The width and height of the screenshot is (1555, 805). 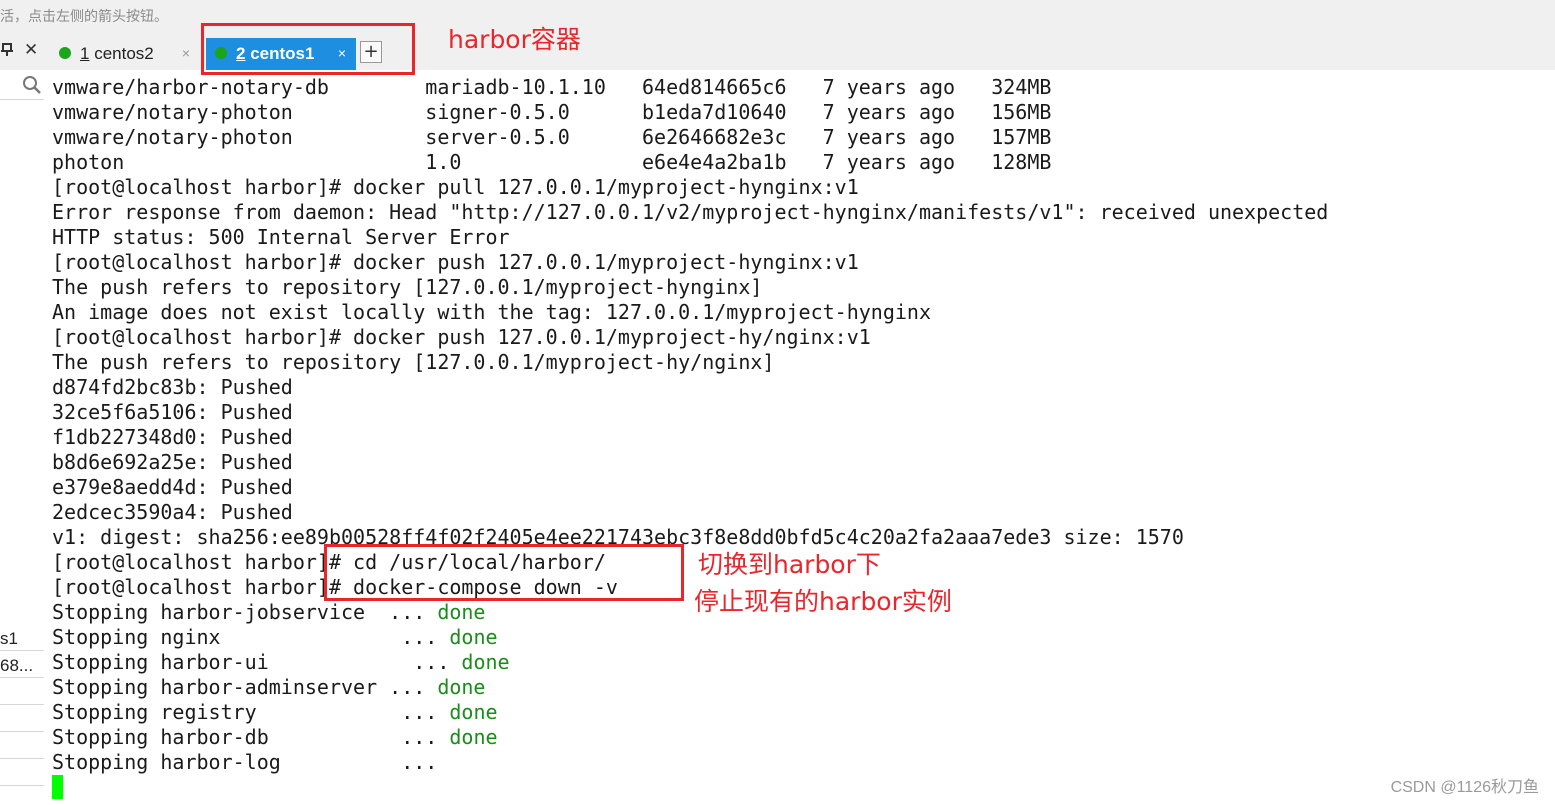 I want to click on terminal-line: Stopping registry ... done, so click(x=275, y=712).